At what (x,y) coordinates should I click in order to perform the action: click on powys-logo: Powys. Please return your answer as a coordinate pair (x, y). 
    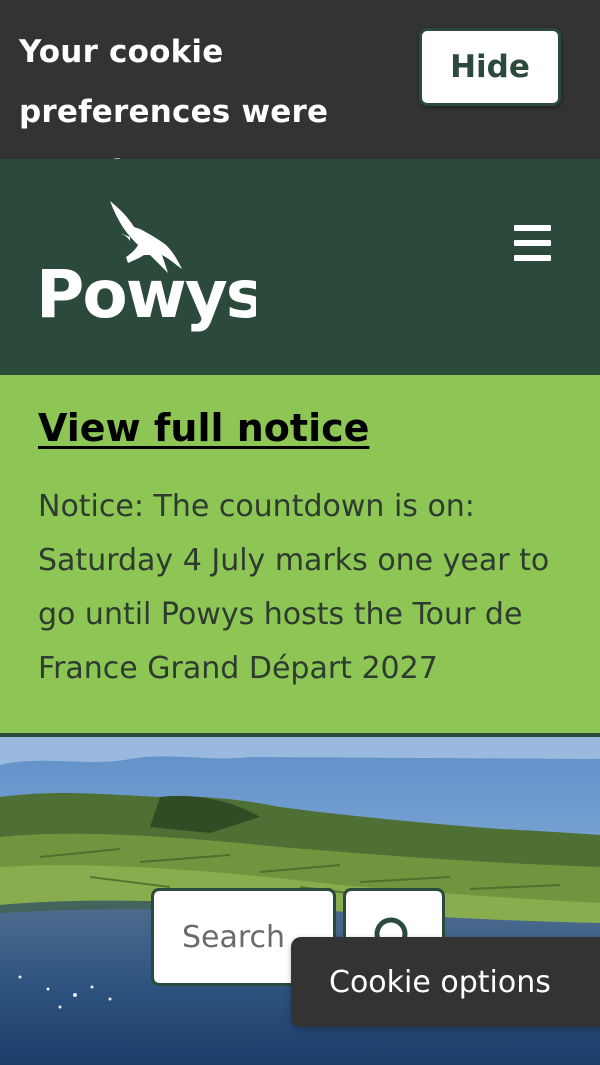
    Looking at the image, I should click on (150, 267).